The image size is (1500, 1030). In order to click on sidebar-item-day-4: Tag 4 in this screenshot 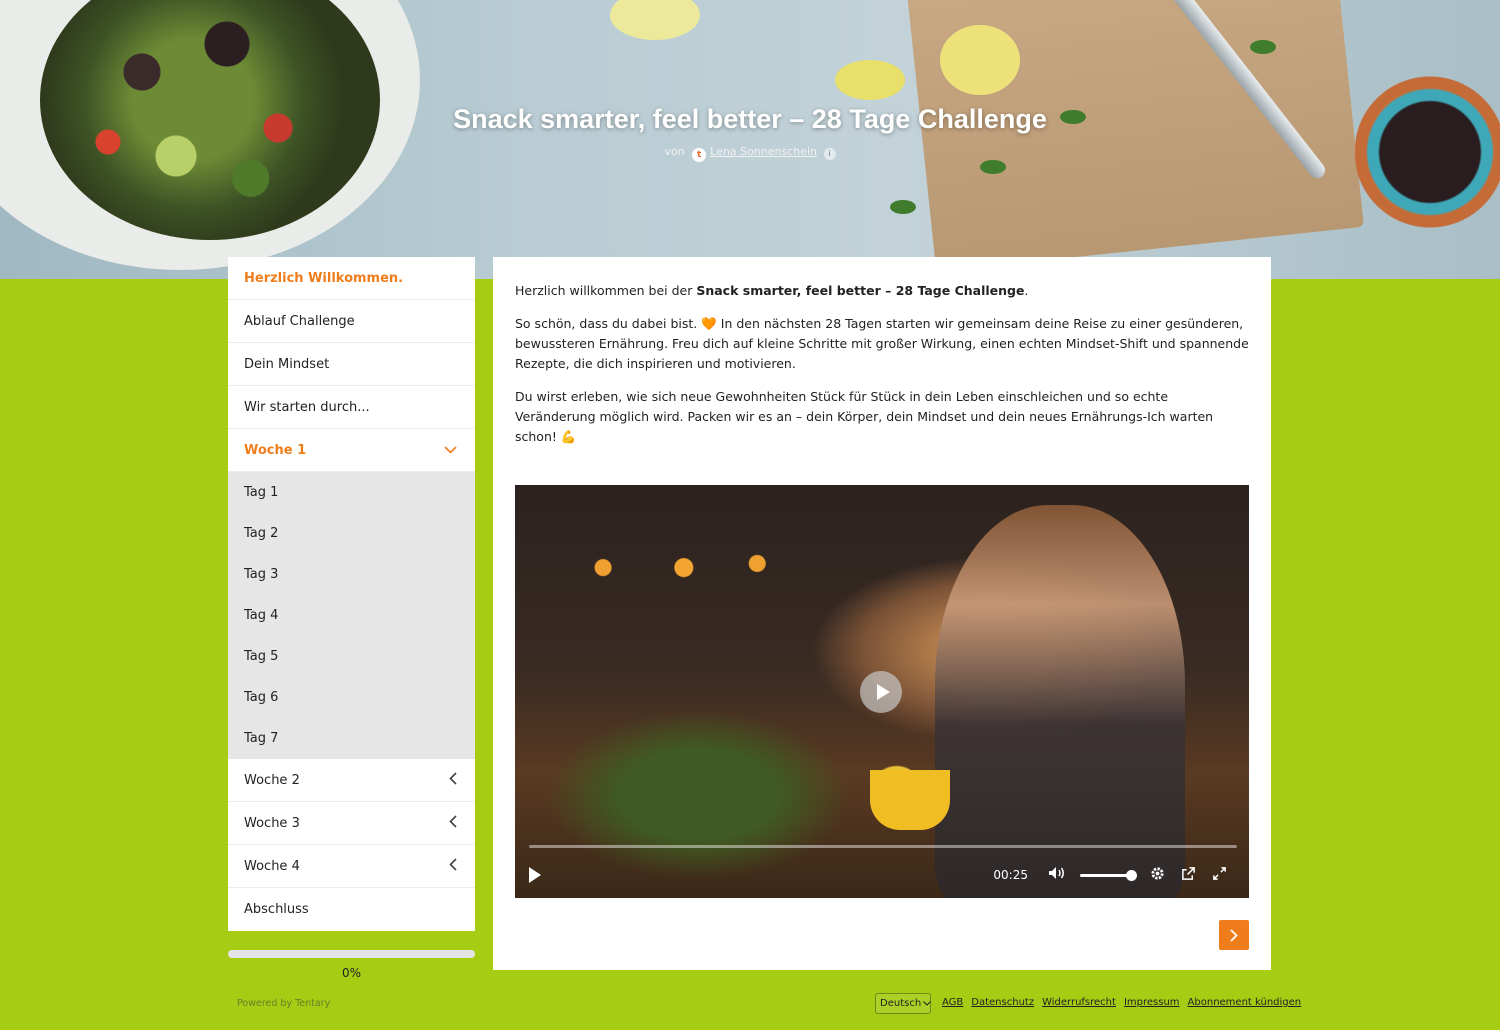, I will do `click(351, 615)`.